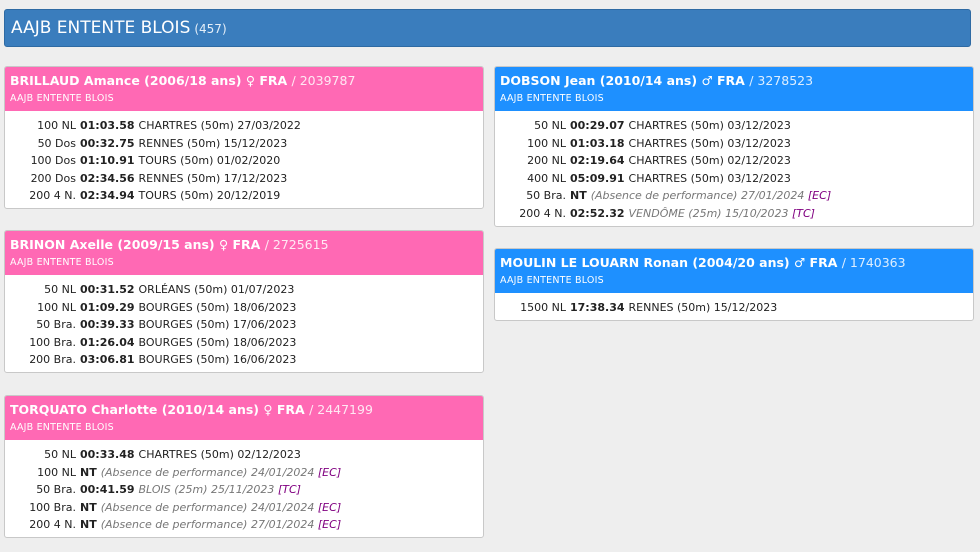 The image size is (980, 552). I want to click on place-date: RENNES (50m) 17/12/2023, so click(213, 178).